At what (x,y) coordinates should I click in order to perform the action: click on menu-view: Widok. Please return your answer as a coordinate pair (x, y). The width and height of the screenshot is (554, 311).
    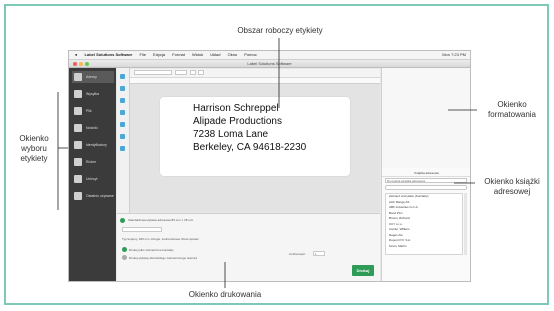
    Looking at the image, I should click on (197, 54).